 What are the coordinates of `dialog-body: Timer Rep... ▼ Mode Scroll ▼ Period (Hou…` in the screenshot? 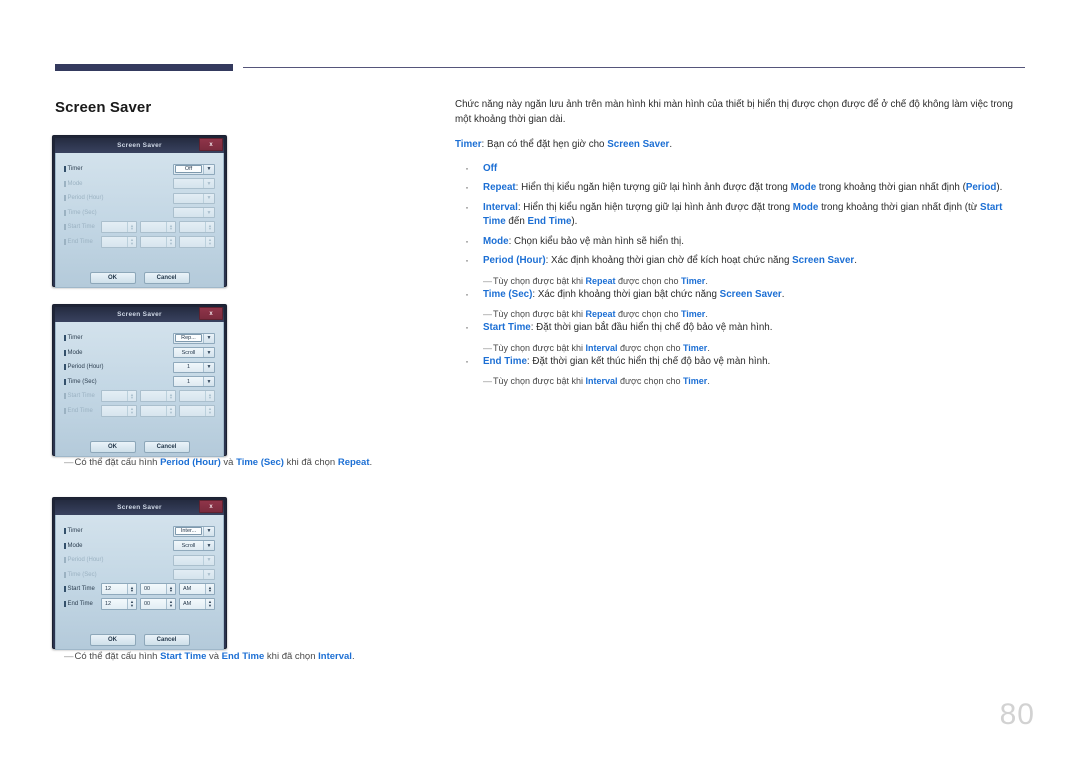 It's located at (139, 389).